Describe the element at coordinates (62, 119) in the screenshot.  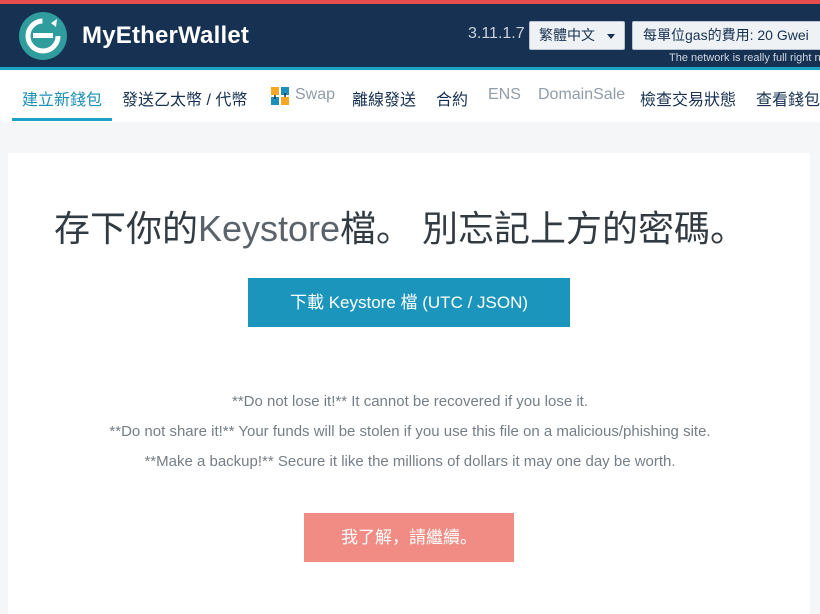
I see `active-tab-indicator` at that location.